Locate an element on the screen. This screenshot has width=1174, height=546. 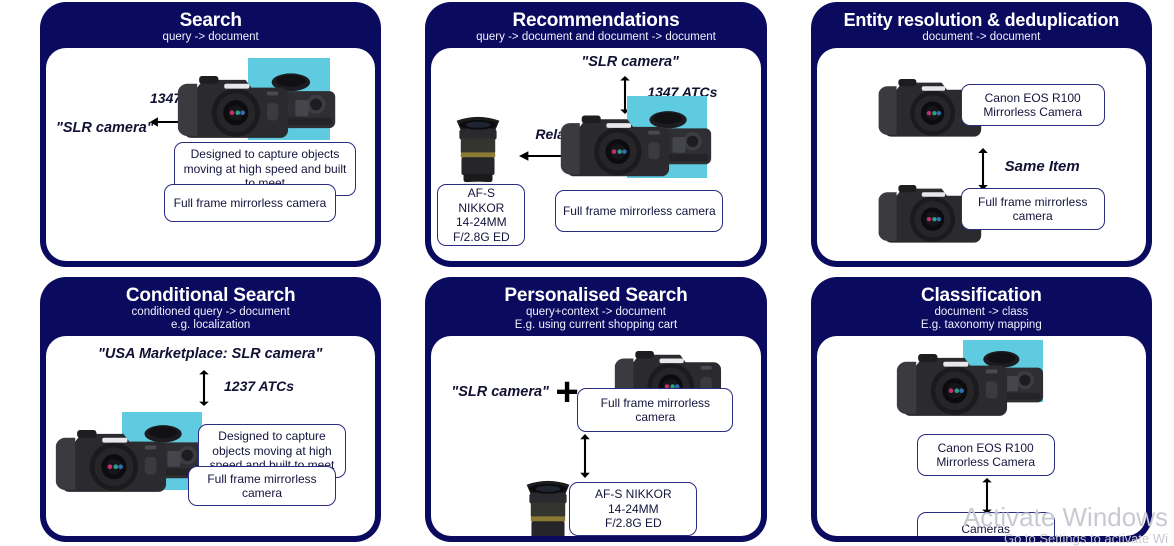
panel-entity-resolution-title: Entity resolution & deduplication is located at coordinates (981, 20).